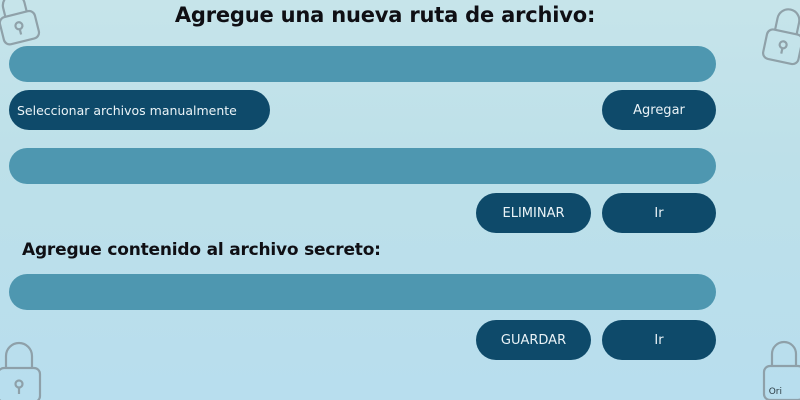 The image size is (800, 400). What do you see at coordinates (21, 370) in the screenshot?
I see `padlock-icon` at bounding box center [21, 370].